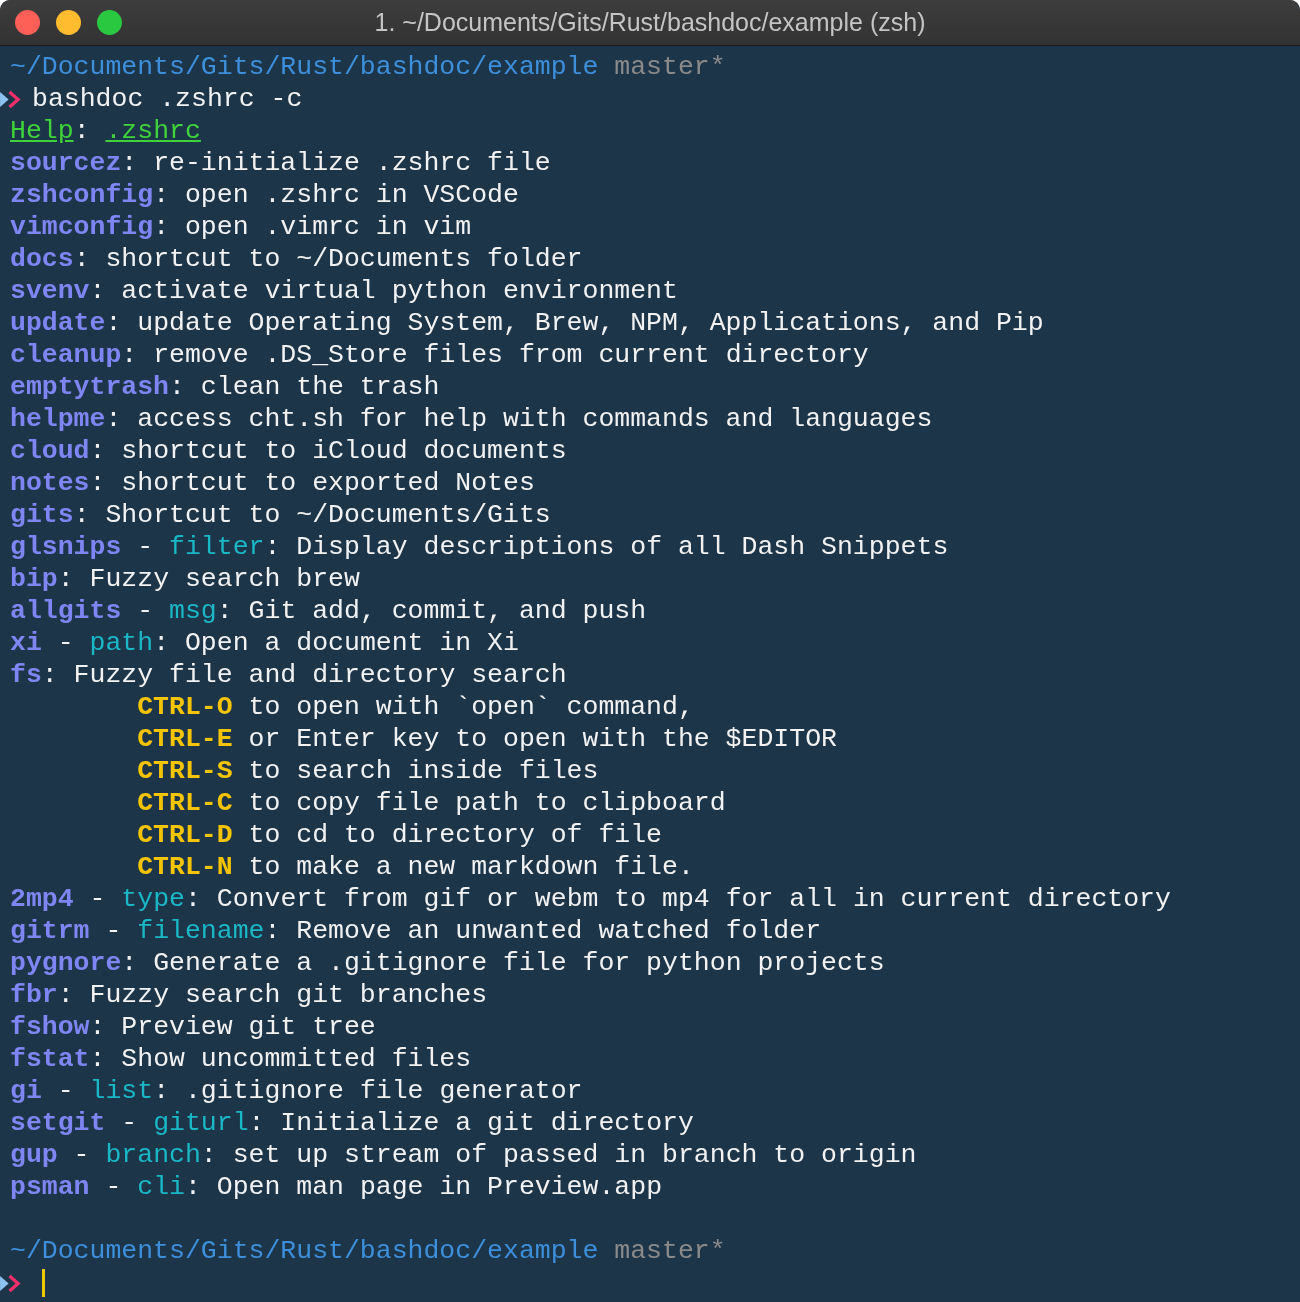  Describe the element at coordinates (368, 771) in the screenshot. I see `shortcut-line: CTRL-S to search inside files` at that location.